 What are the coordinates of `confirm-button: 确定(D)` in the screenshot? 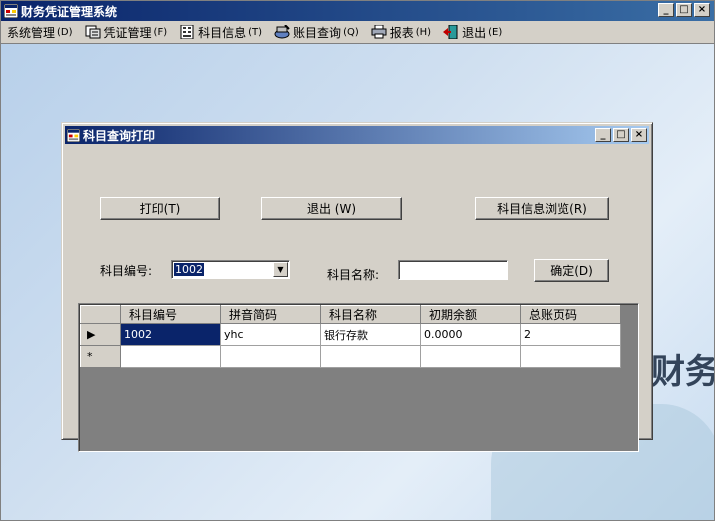 It's located at (571, 270).